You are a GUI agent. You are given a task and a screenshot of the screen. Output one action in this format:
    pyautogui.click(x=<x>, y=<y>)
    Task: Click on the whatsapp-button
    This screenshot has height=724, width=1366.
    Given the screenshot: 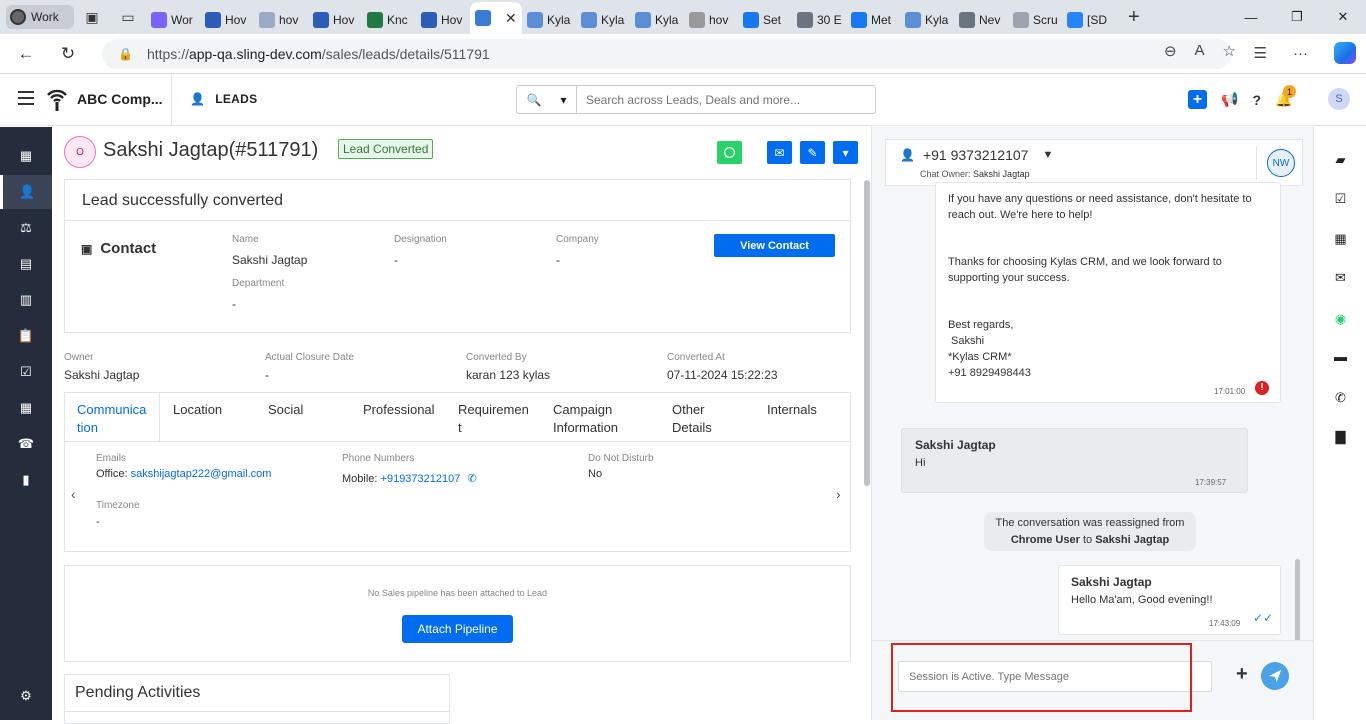 What is the action you would take?
    pyautogui.click(x=729, y=152)
    